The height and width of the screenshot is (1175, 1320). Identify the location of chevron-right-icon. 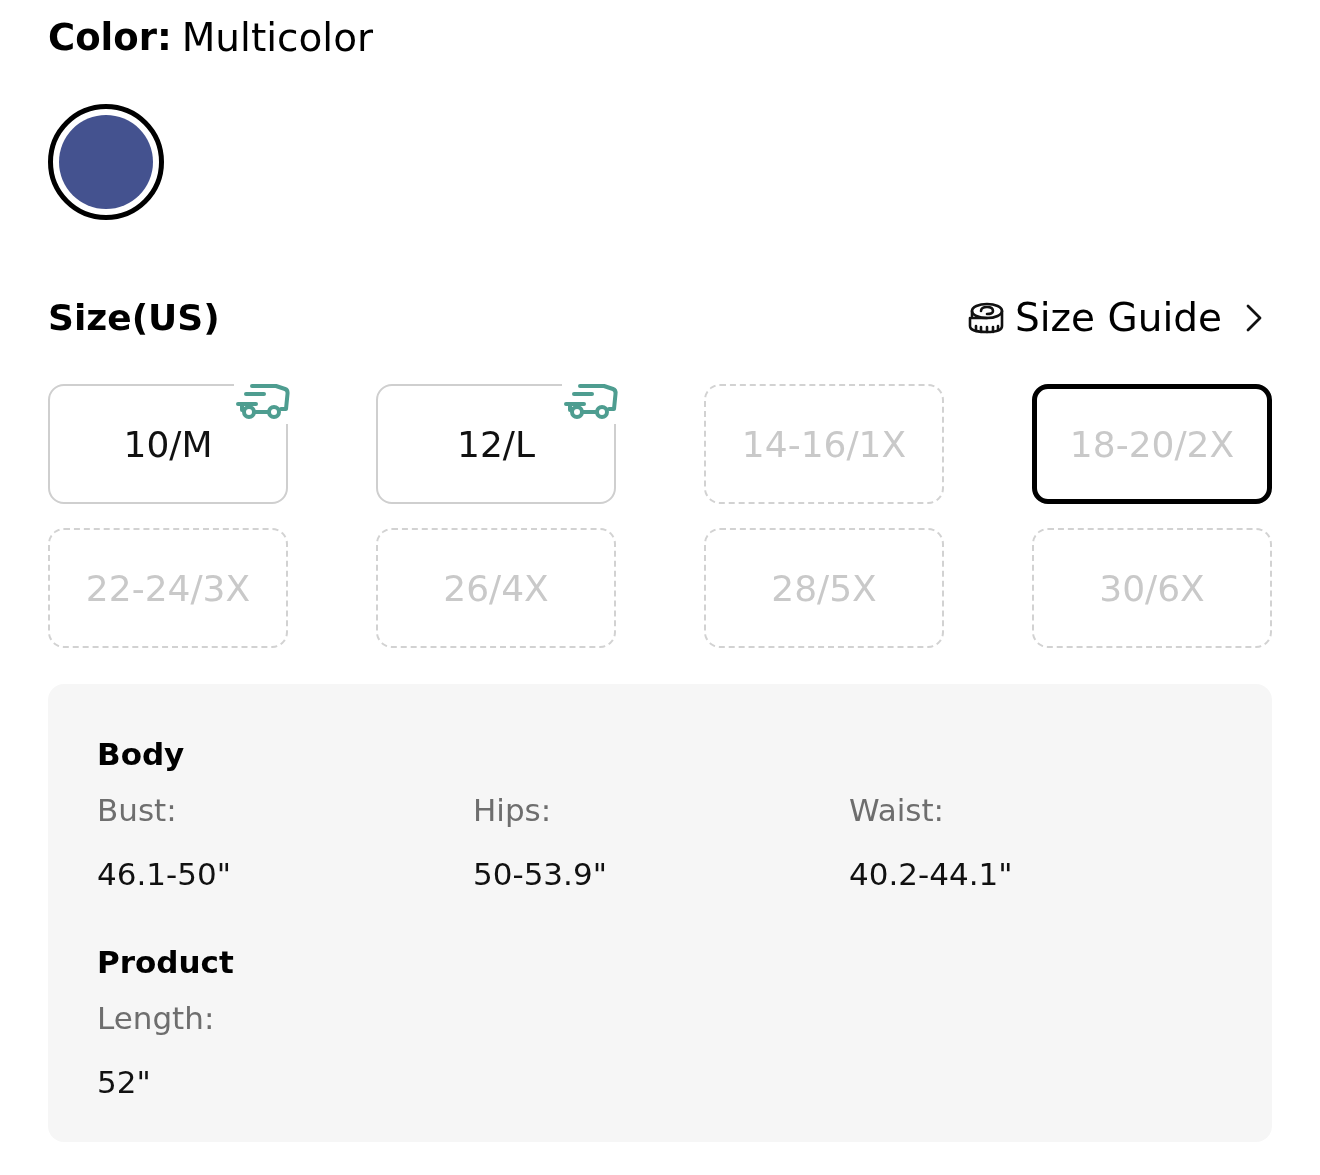
(1254, 318).